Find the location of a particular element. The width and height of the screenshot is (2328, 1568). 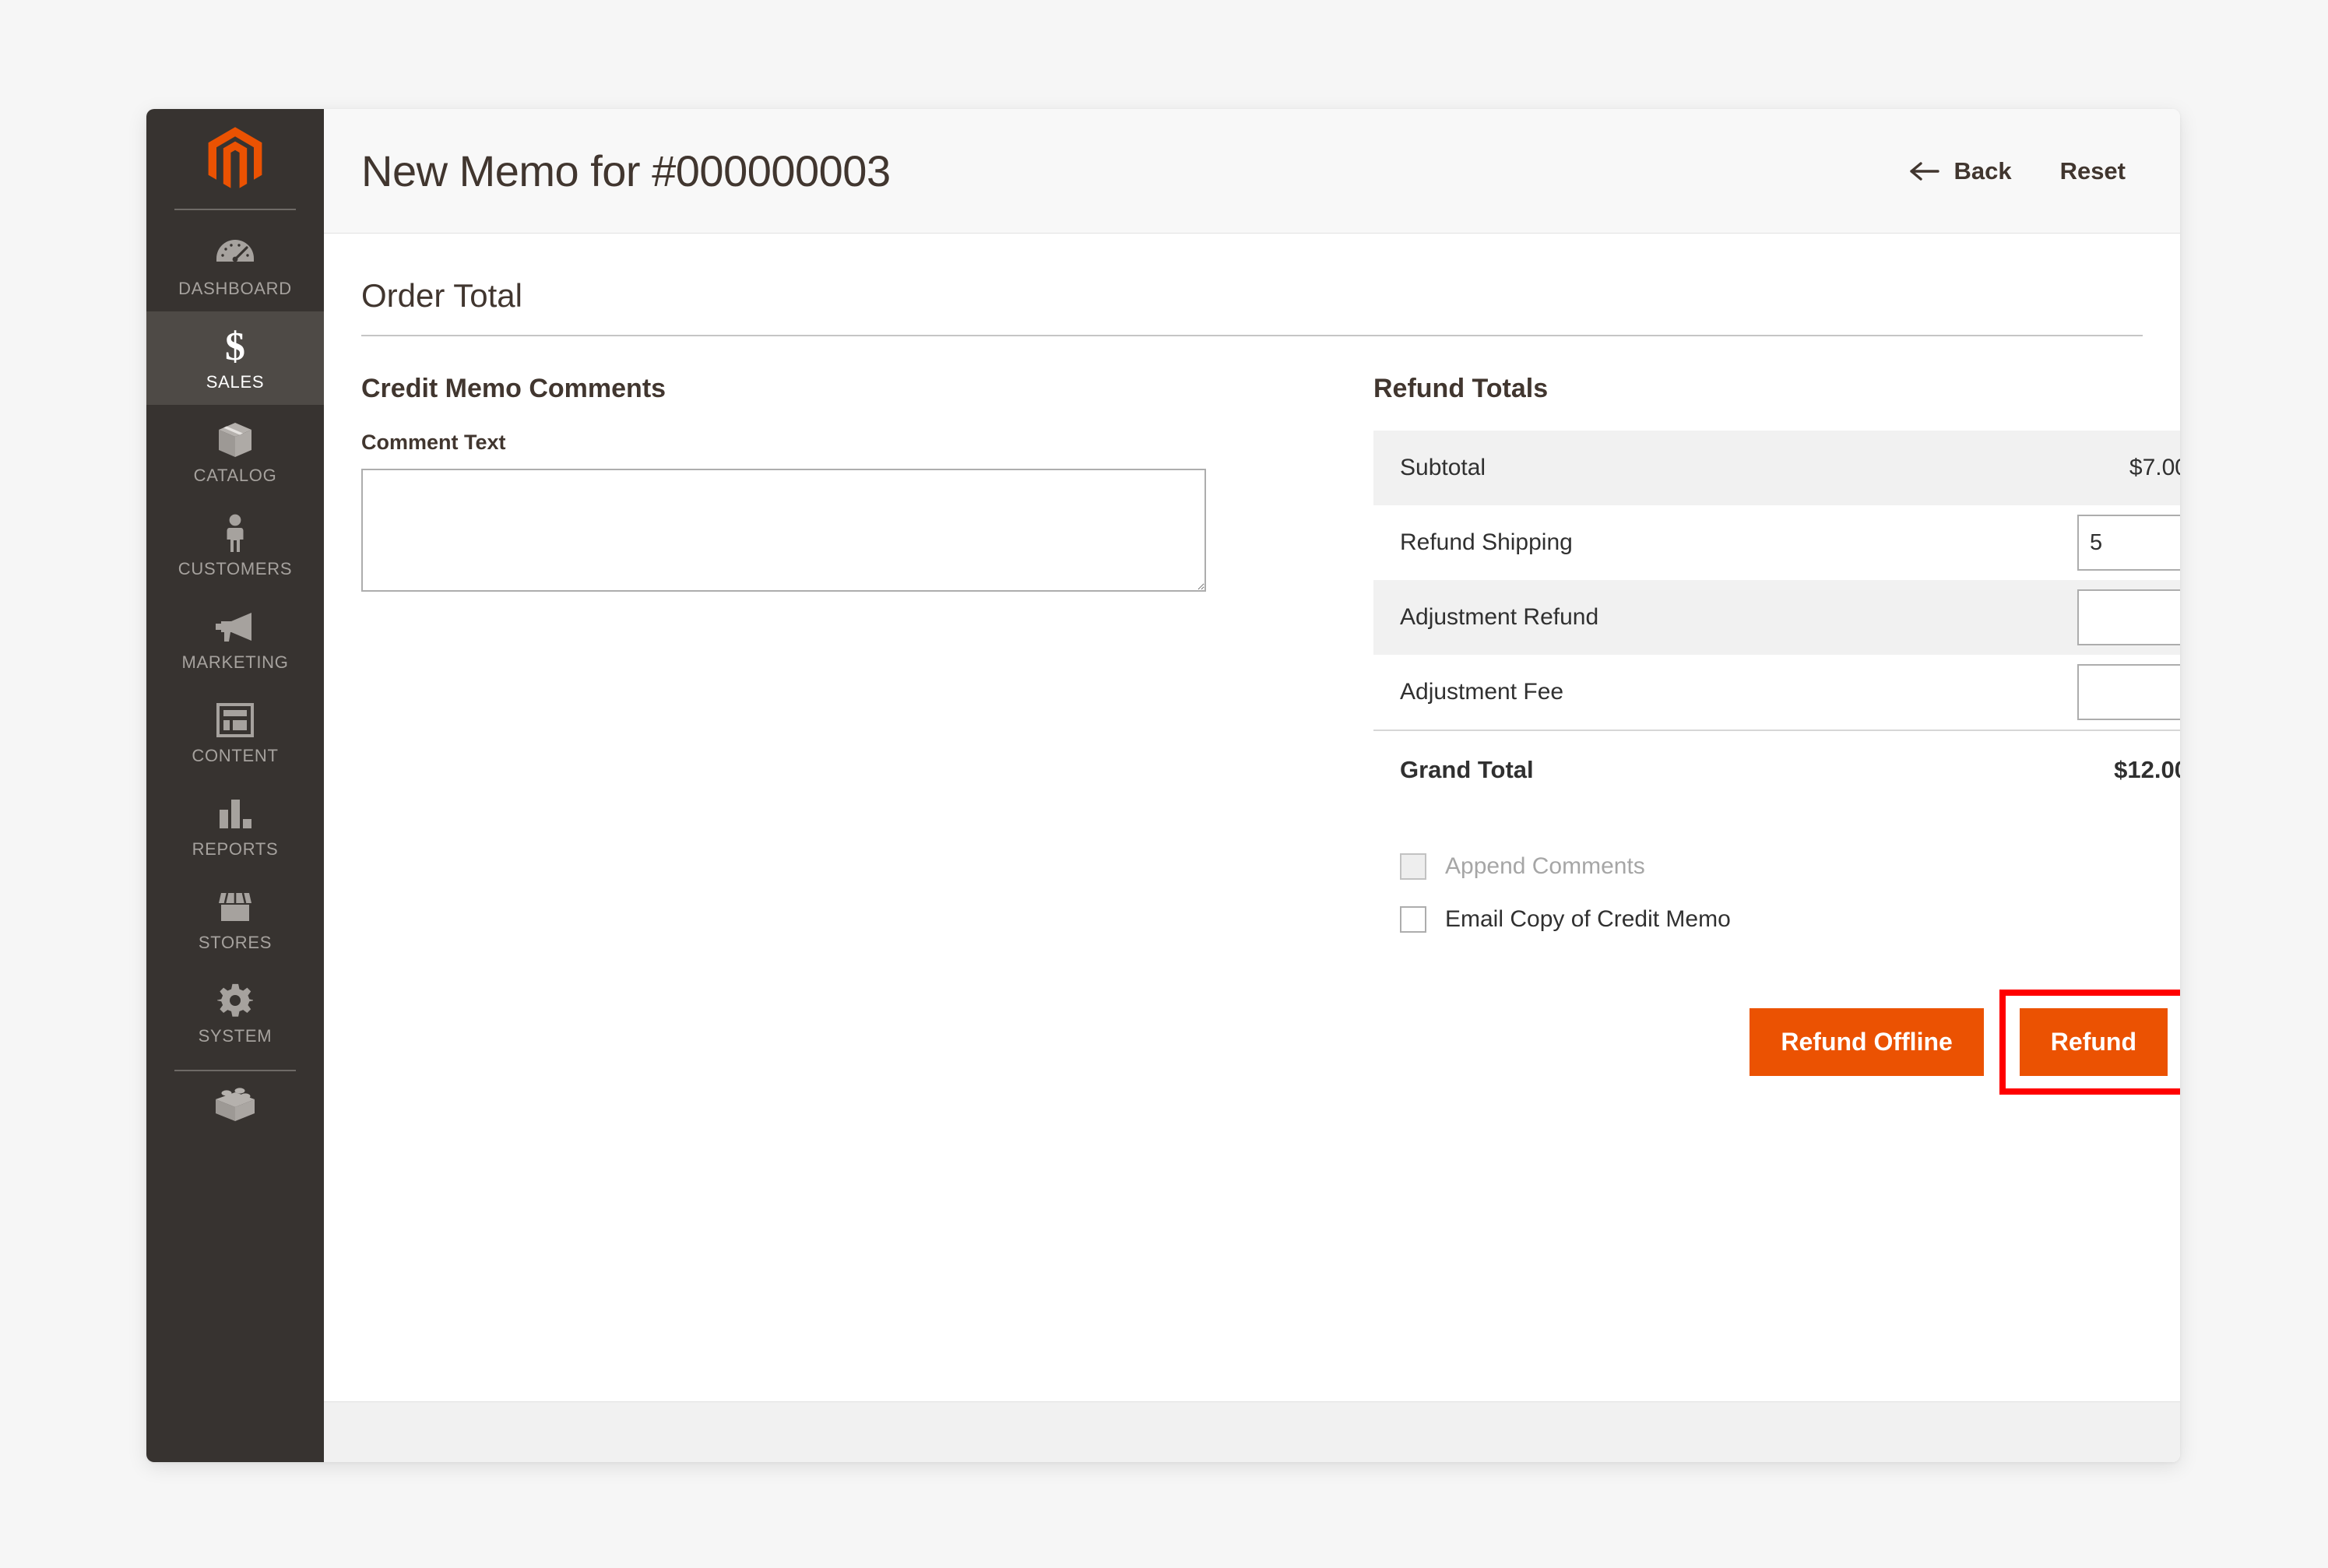

sidebar-item-dashboard: Dashboard is located at coordinates (235, 264).